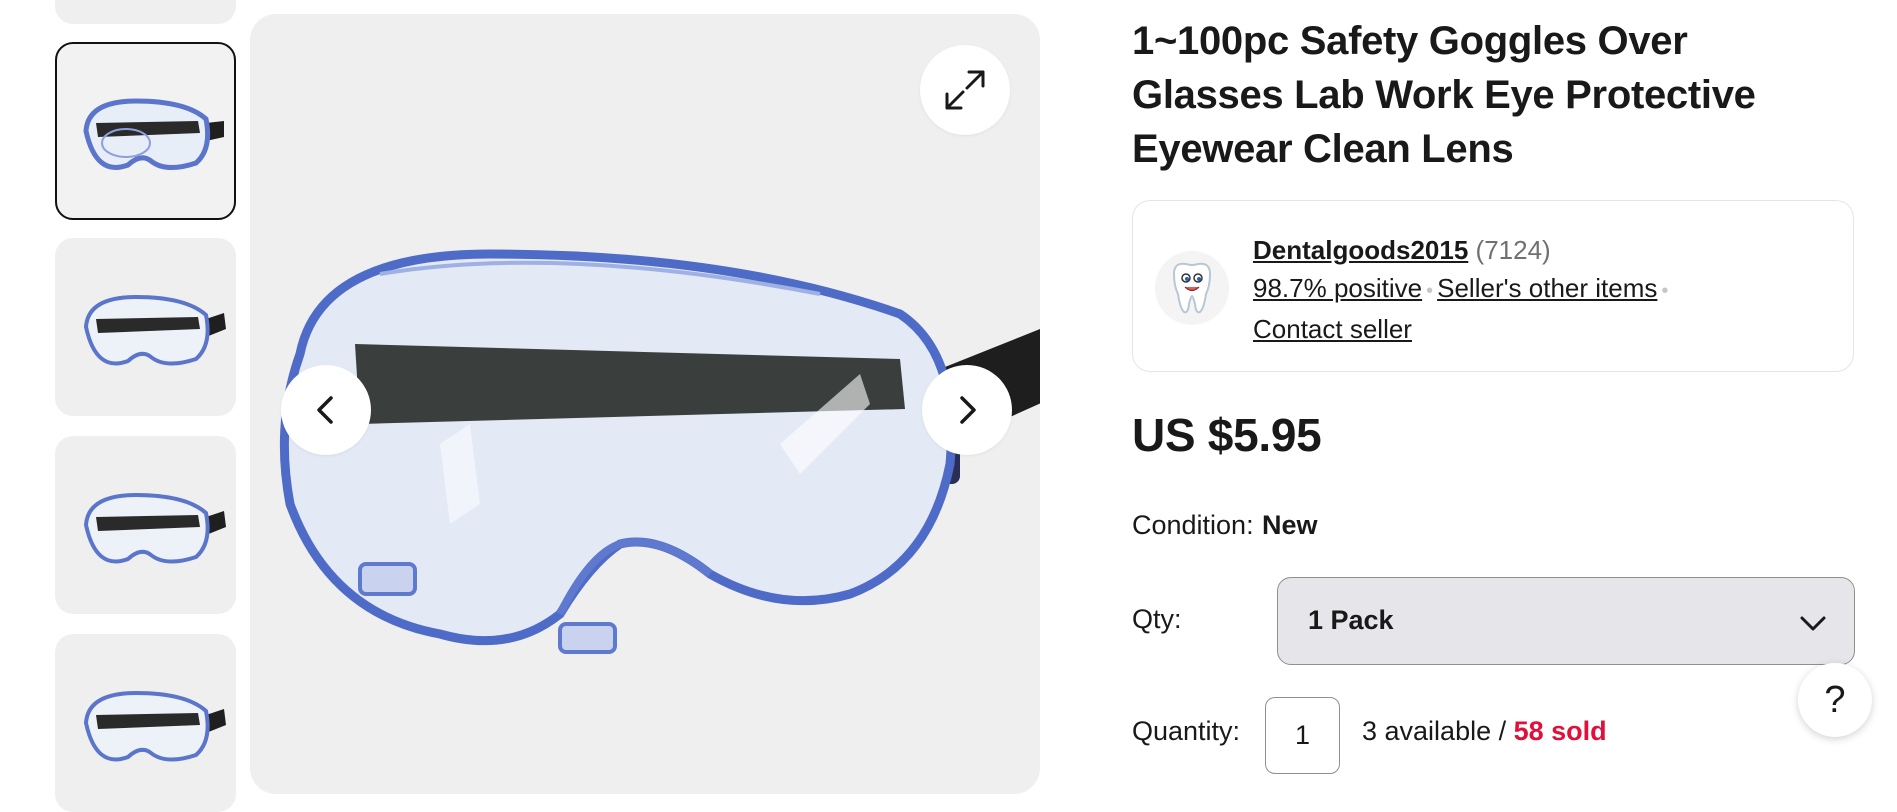 The image size is (1897, 812). What do you see at coordinates (1813, 623) in the screenshot?
I see `chevron-down-icon` at bounding box center [1813, 623].